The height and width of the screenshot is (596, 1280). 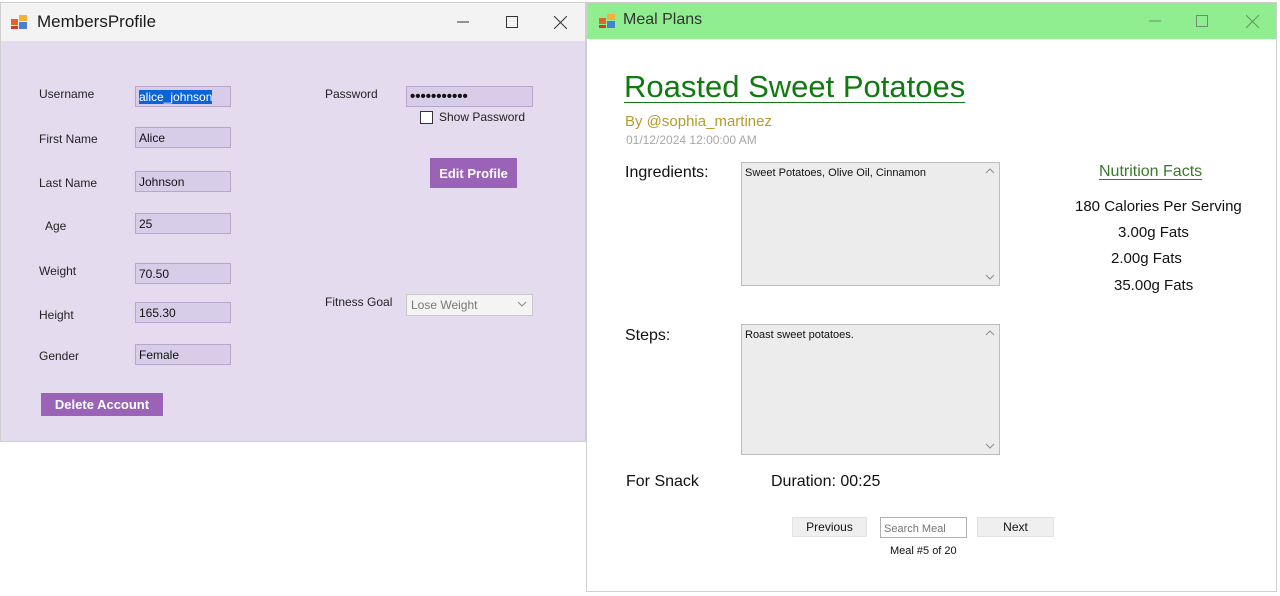 I want to click on meal-author: By @sophia_martinez, so click(x=698, y=121).